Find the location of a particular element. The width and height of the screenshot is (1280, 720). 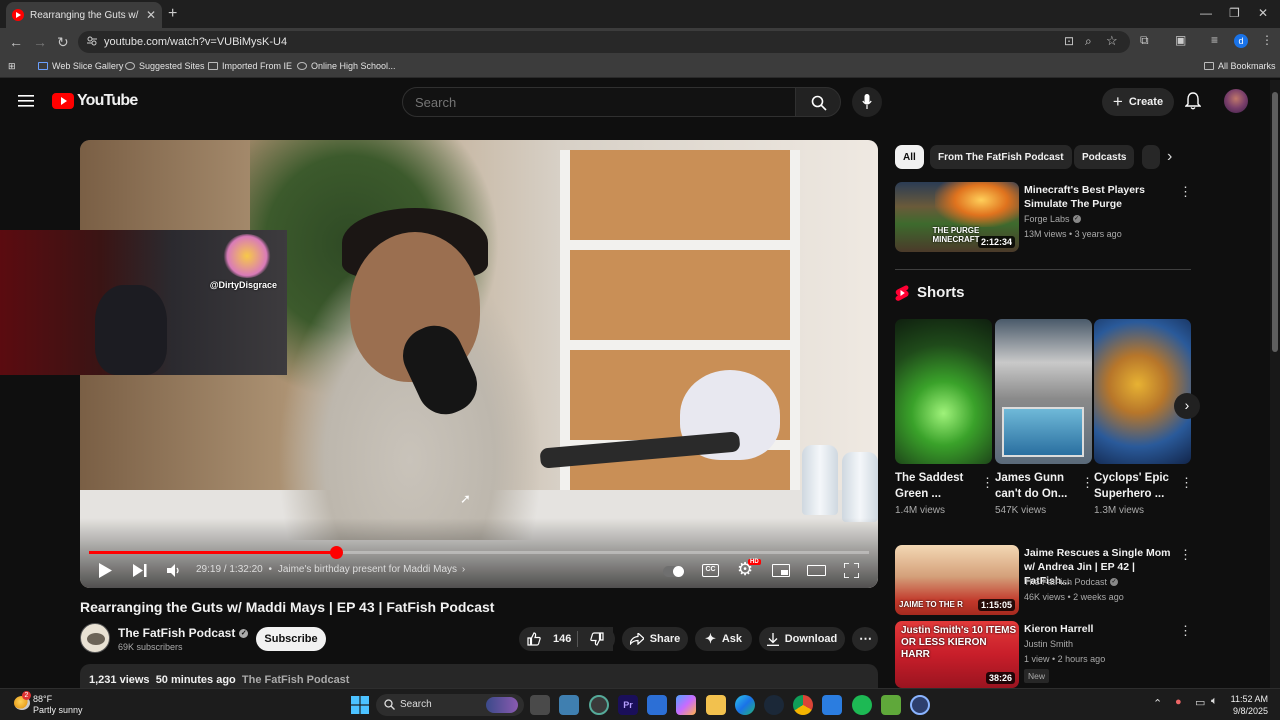

edge-icon is located at coordinates (745, 705).